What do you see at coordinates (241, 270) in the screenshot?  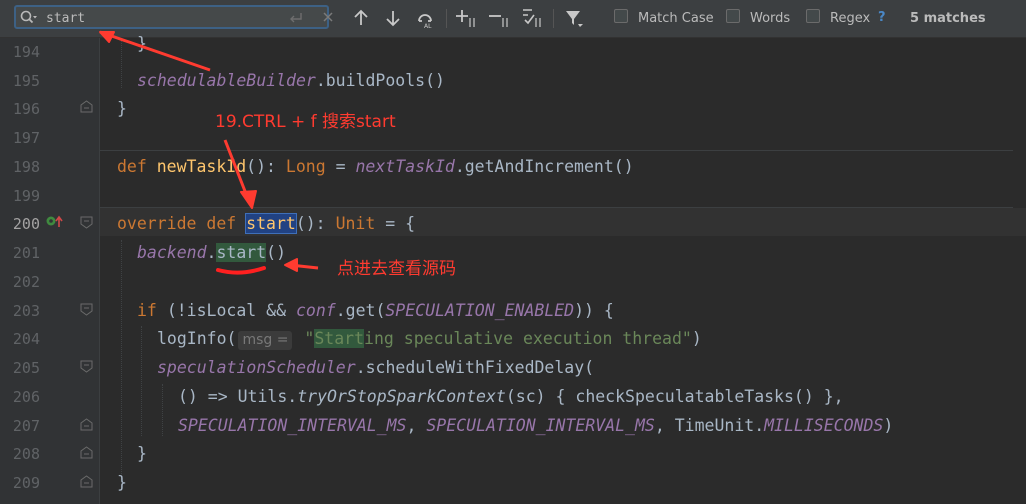 I see `underline-mark` at bounding box center [241, 270].